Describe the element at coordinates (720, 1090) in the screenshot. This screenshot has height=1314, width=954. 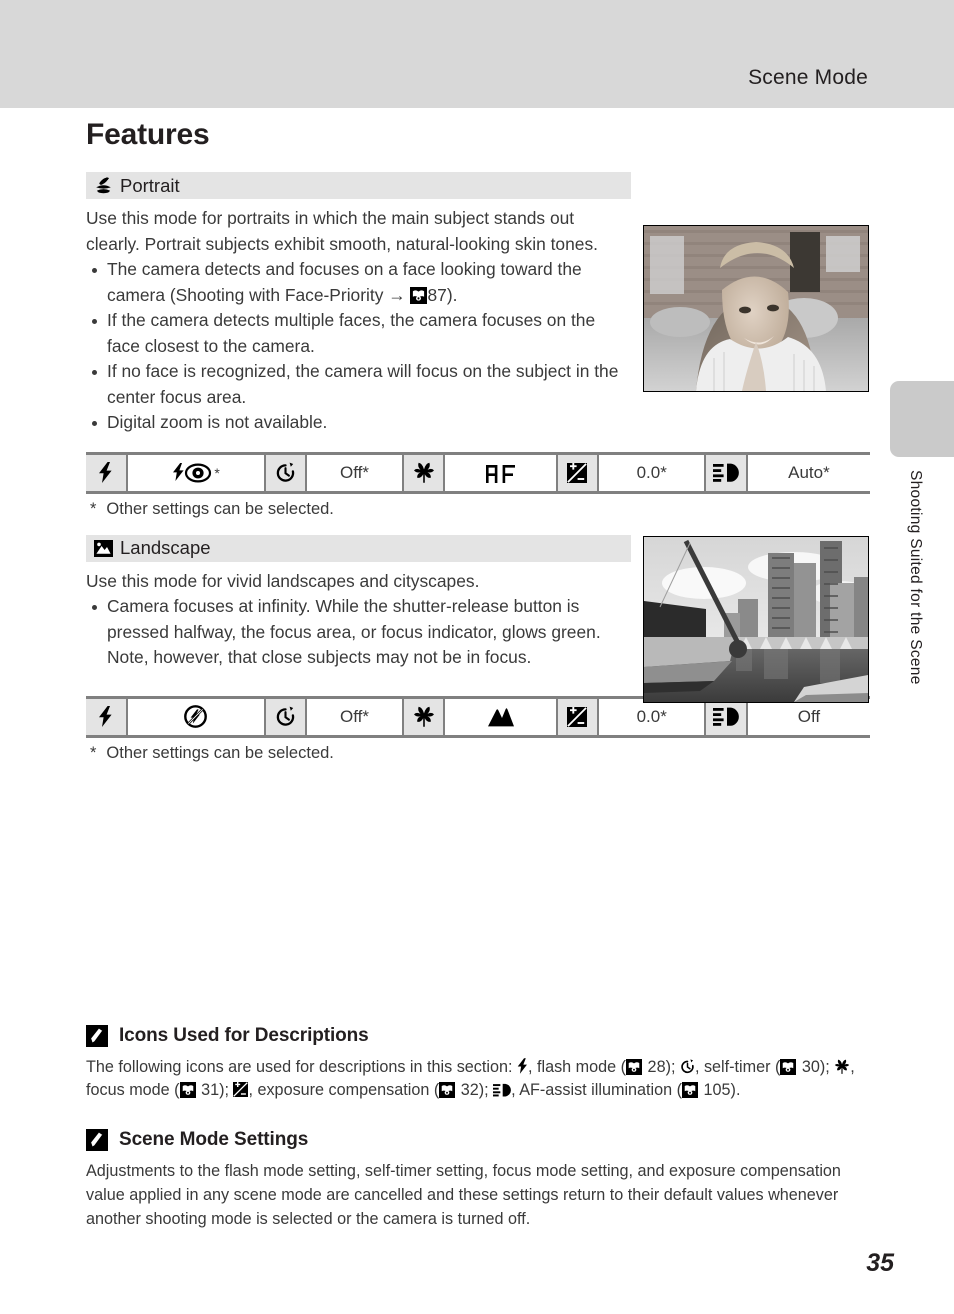
I see `note-seg: 105).` at that location.